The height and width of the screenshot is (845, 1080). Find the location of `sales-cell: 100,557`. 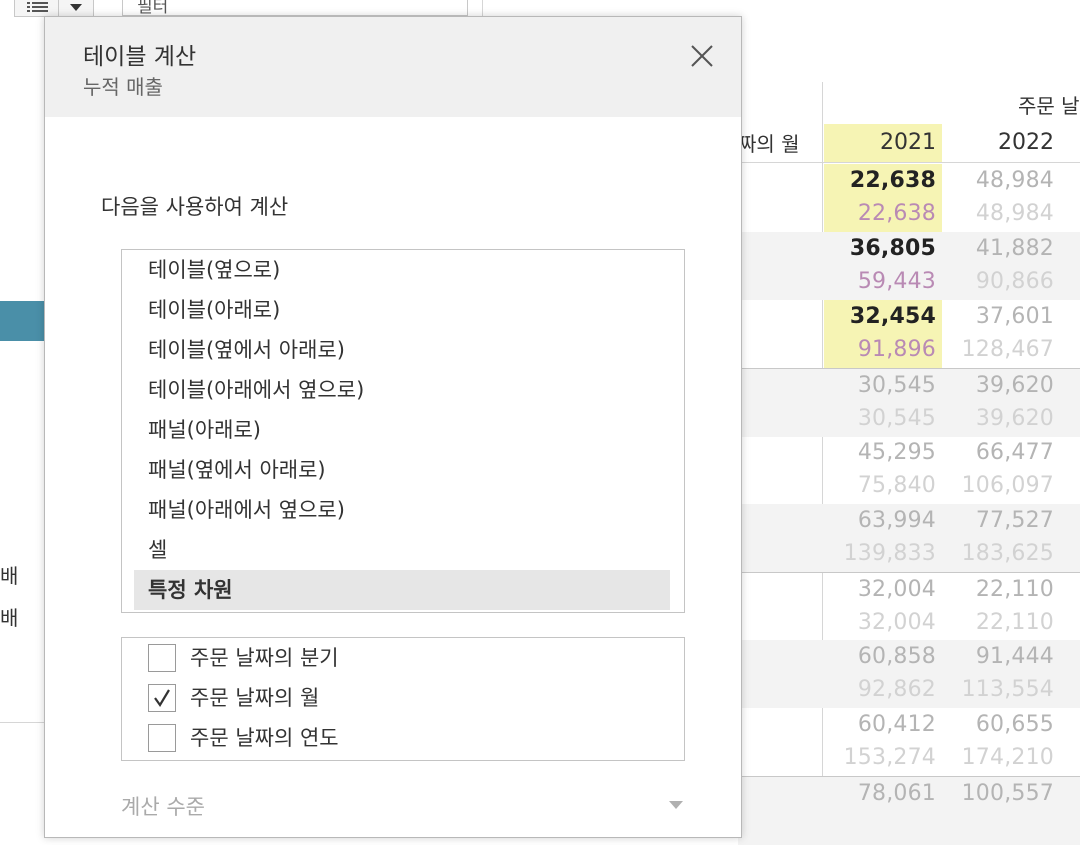

sales-cell: 100,557 is located at coordinates (998, 793).